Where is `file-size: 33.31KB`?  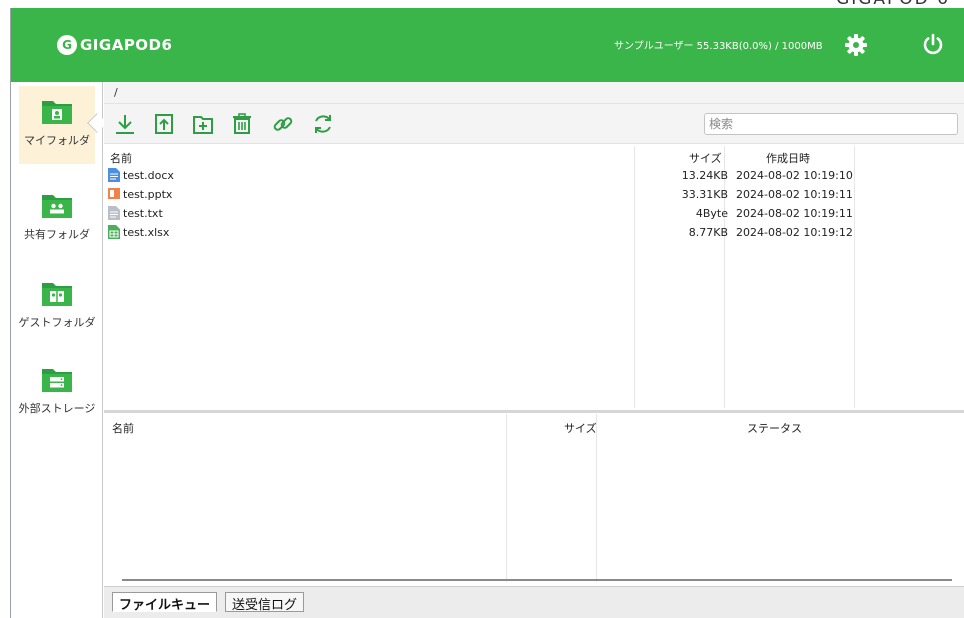
file-size: 33.31KB is located at coordinates (704, 194).